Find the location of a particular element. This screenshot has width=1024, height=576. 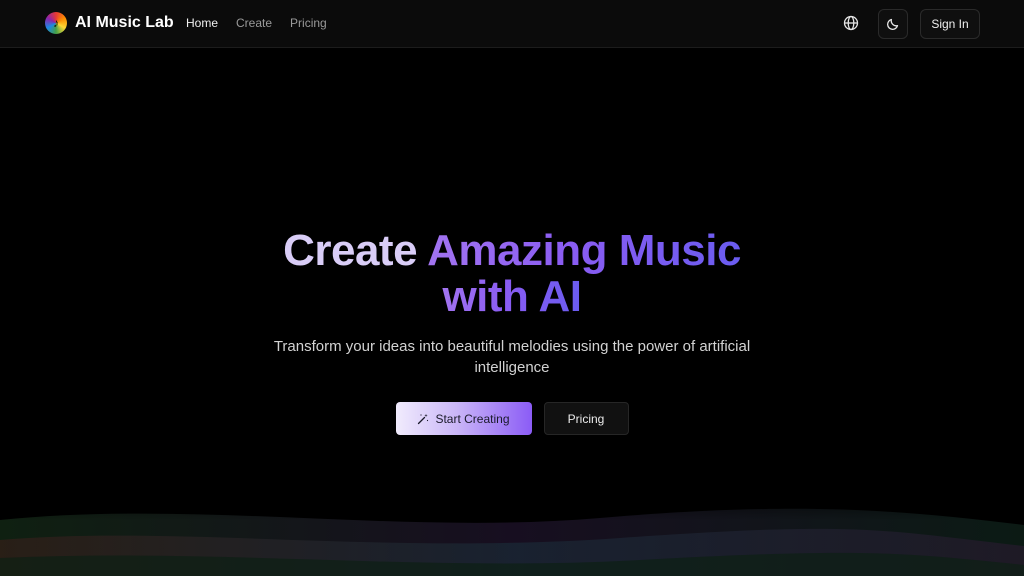

nav-create: Create is located at coordinates (254, 23).